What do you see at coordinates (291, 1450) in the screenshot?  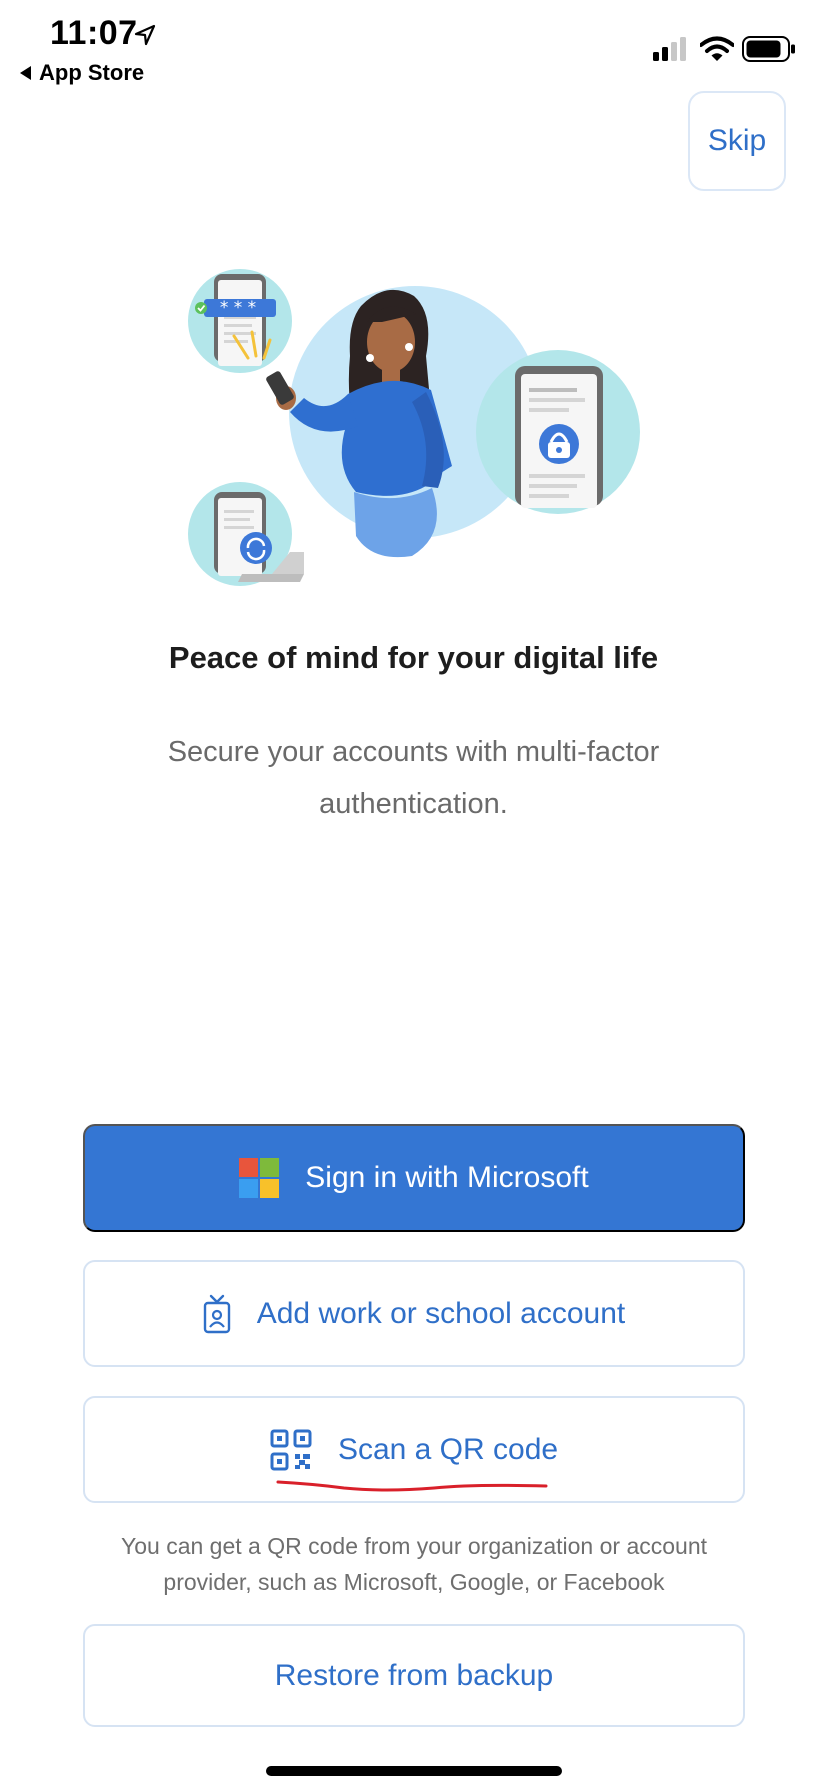 I see `qr-code-icon` at bounding box center [291, 1450].